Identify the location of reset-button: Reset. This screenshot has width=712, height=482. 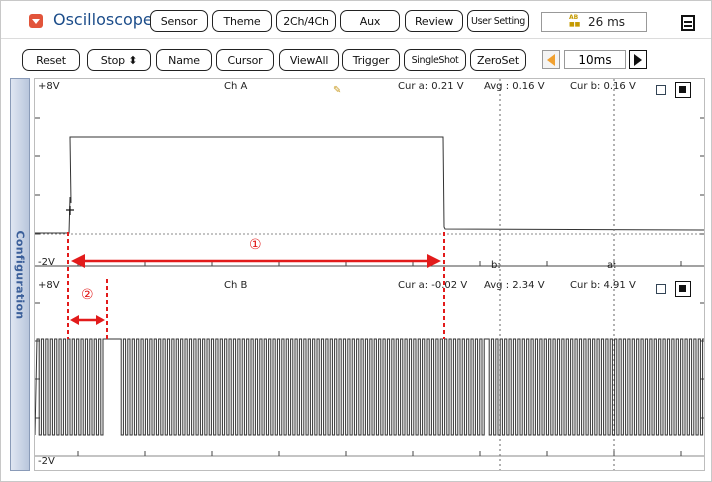
(51, 60).